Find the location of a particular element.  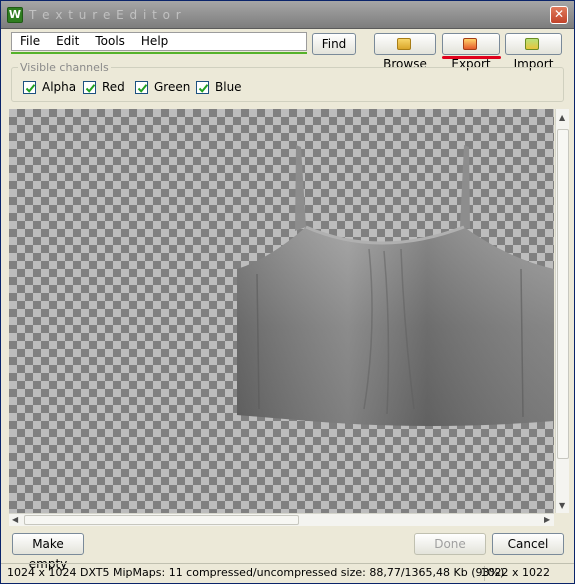

scroll-down-icon: ▼ is located at coordinates (562, 505).